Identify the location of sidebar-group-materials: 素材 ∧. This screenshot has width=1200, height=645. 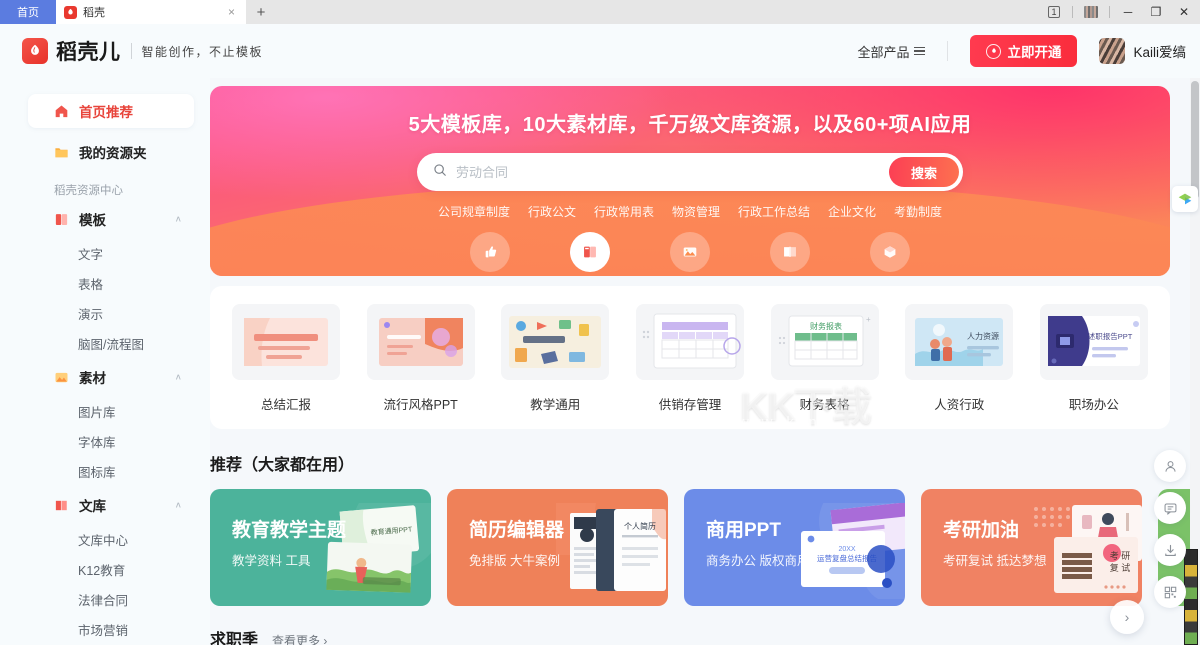
(105, 377).